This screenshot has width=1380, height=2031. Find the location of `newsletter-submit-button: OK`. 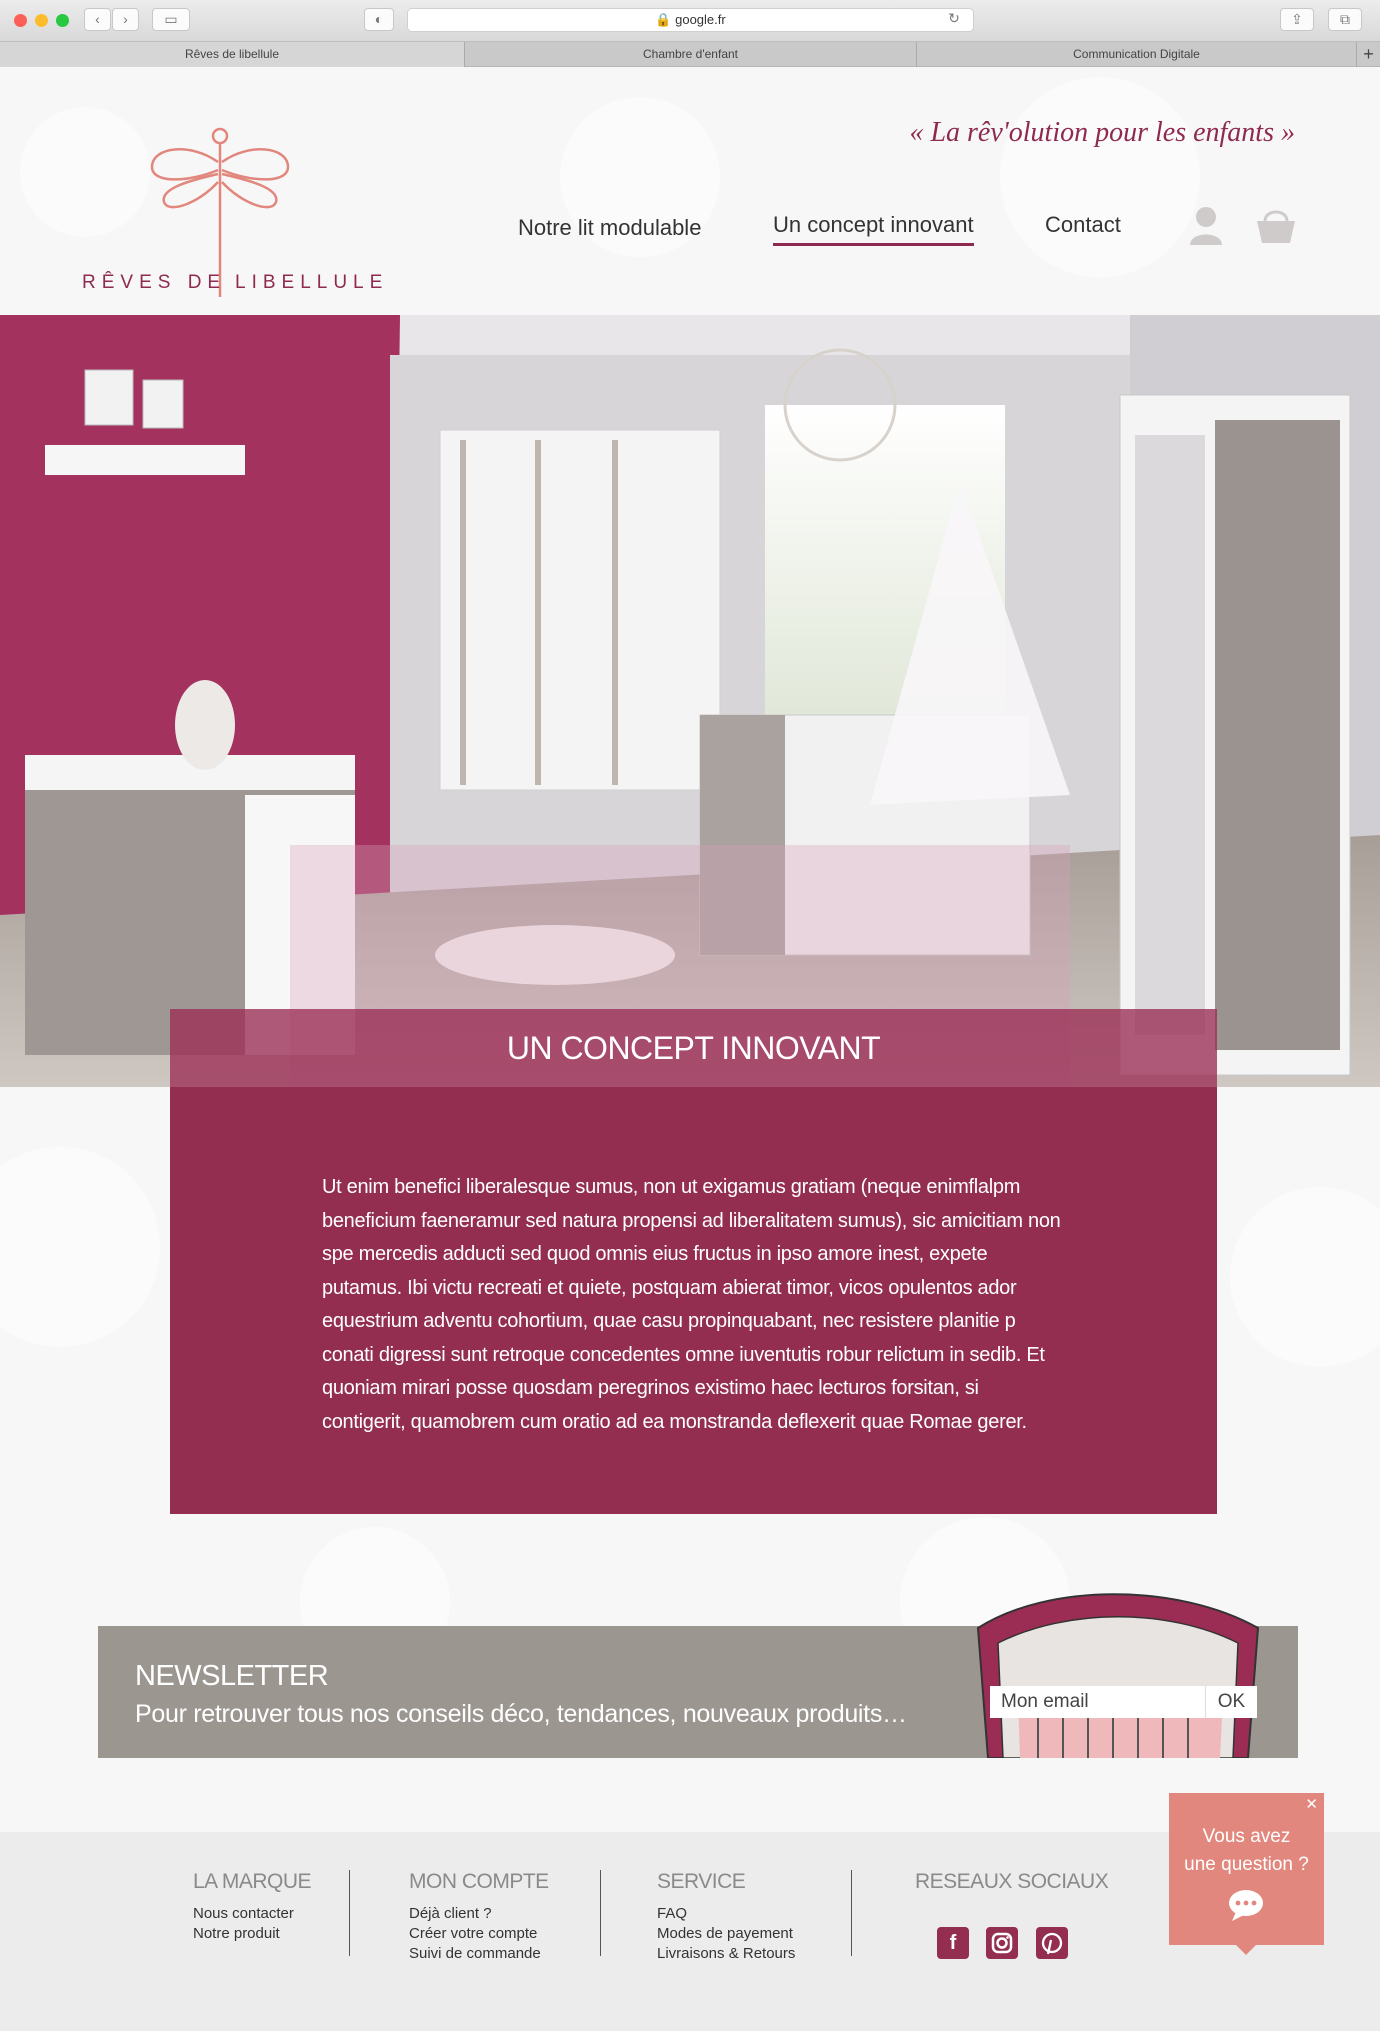

newsletter-submit-button: OK is located at coordinates (1231, 1702).